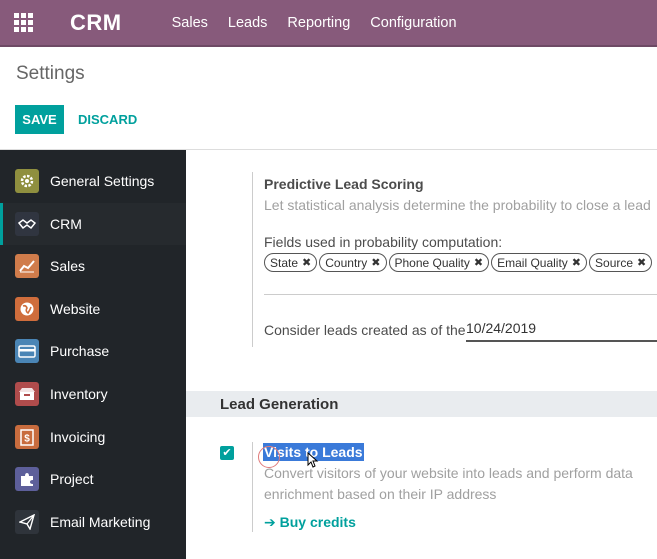 This screenshot has width=657, height=559. Describe the element at coordinates (27, 479) in the screenshot. I see `puzzle-icon` at that location.